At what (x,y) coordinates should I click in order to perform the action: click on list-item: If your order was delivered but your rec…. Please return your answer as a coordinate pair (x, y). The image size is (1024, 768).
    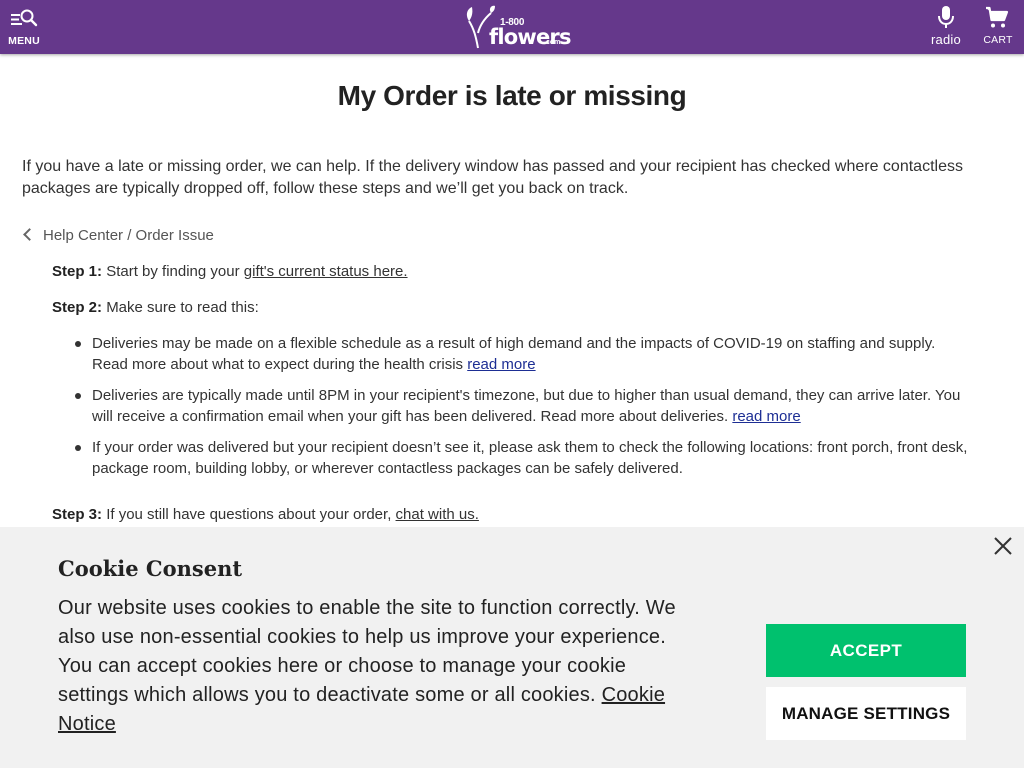
    Looking at the image, I should click on (521, 458).